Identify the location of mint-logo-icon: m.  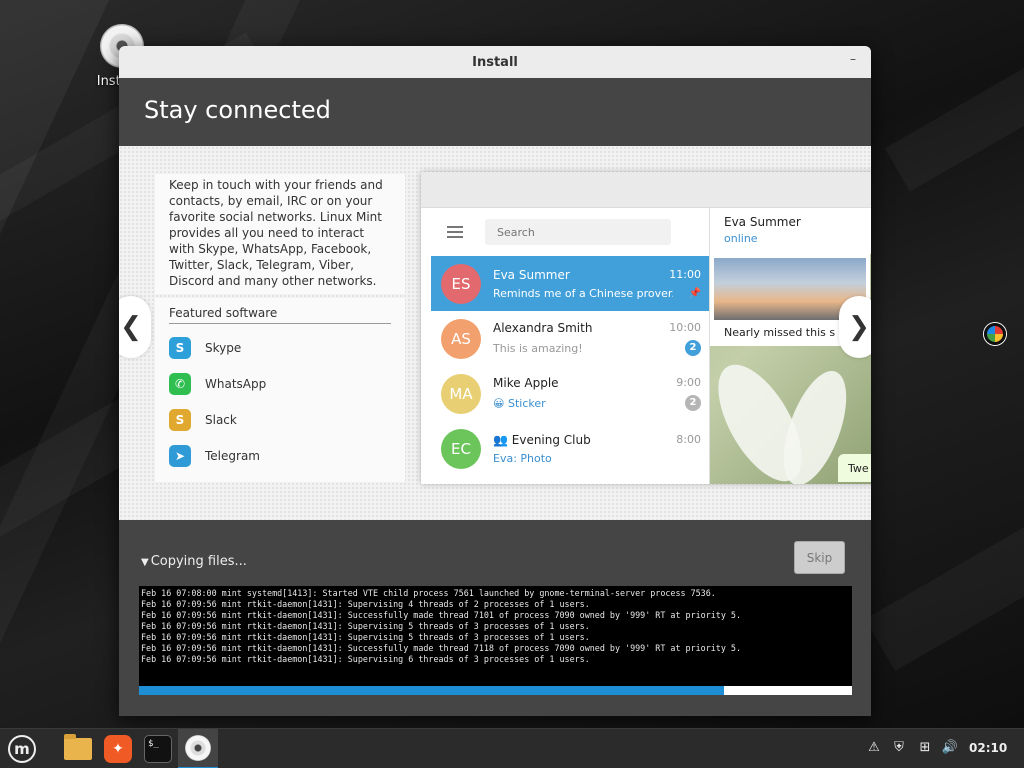
(22, 749).